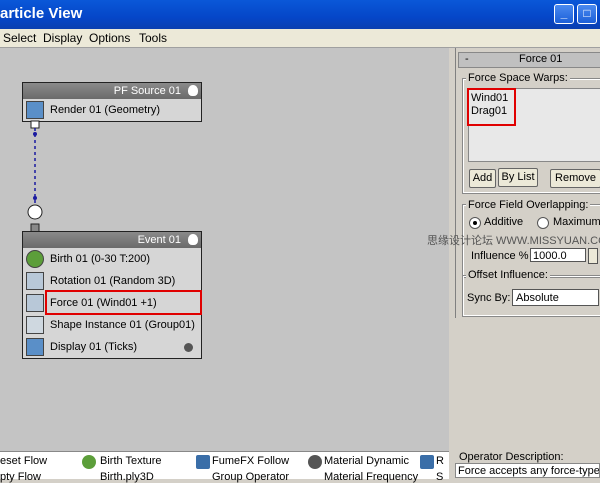 The image size is (600, 483). What do you see at coordinates (489, 298) in the screenshot?
I see `sync-label: Sync By:` at bounding box center [489, 298].